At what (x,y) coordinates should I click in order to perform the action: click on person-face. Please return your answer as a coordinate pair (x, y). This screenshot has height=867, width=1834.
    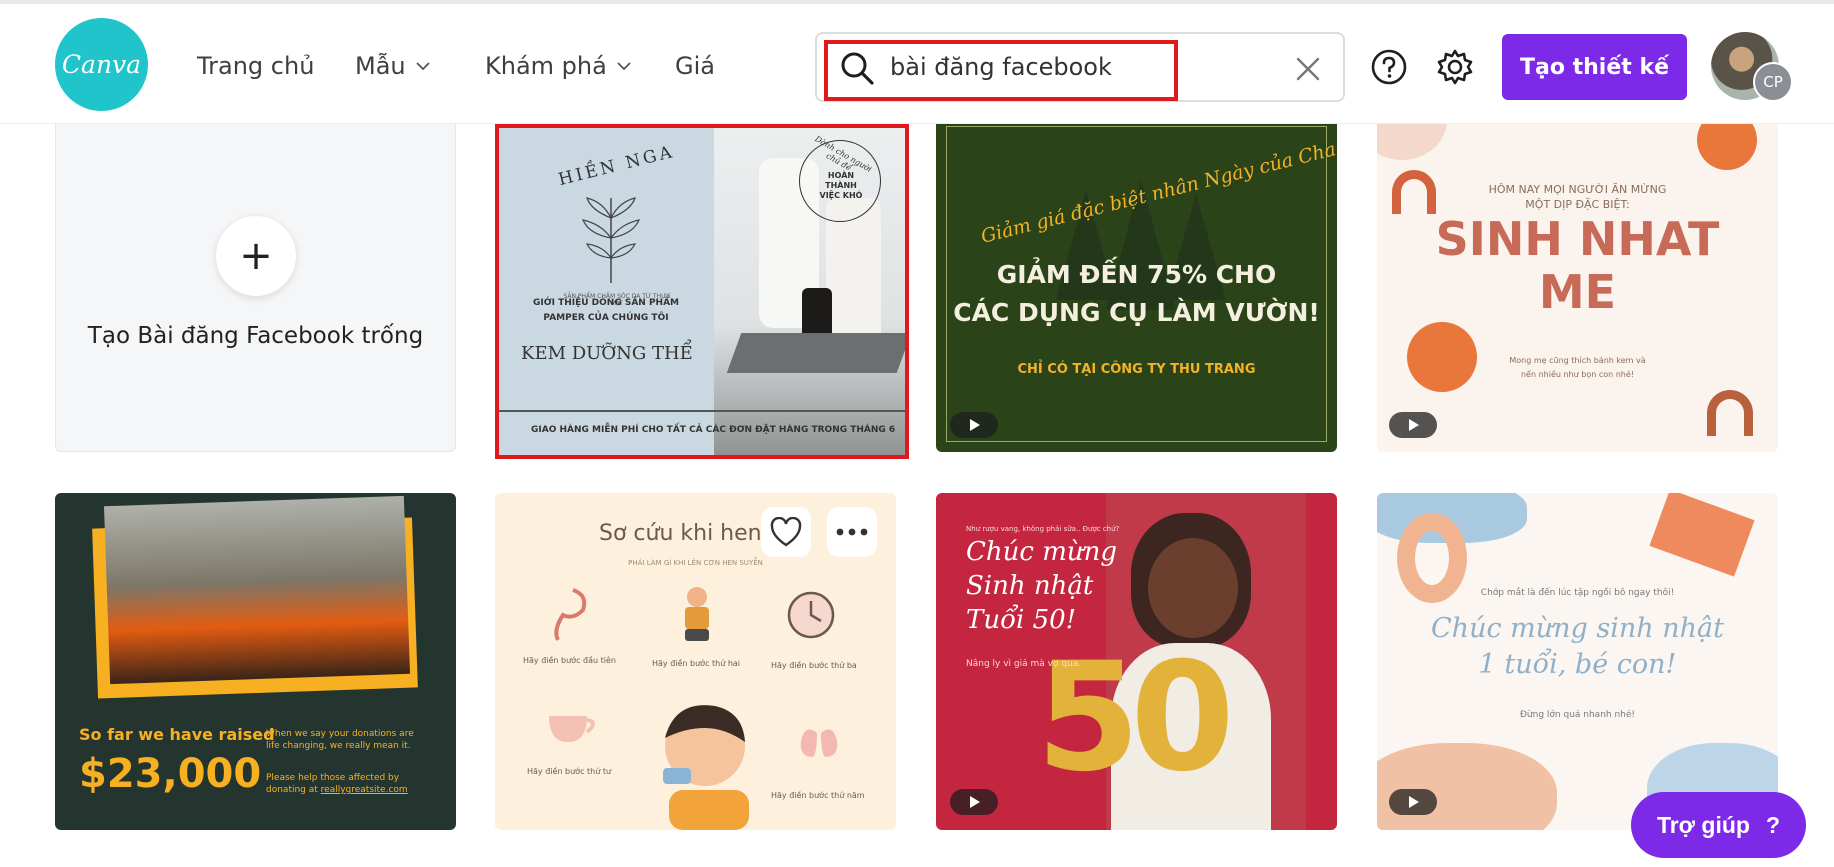
    Looking at the image, I should click on (1193, 588).